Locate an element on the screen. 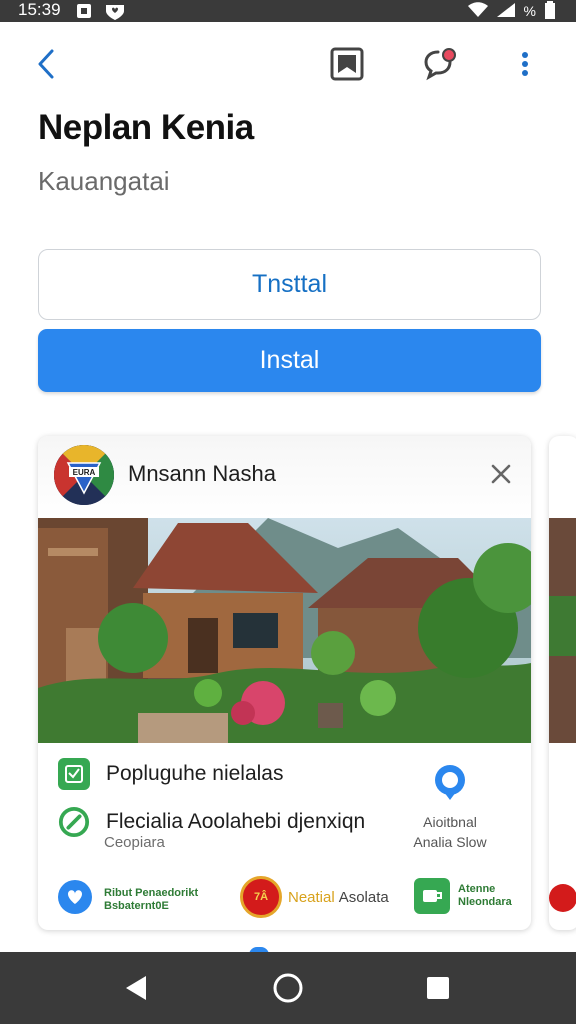  location-pin-icon is located at coordinates (450, 784).